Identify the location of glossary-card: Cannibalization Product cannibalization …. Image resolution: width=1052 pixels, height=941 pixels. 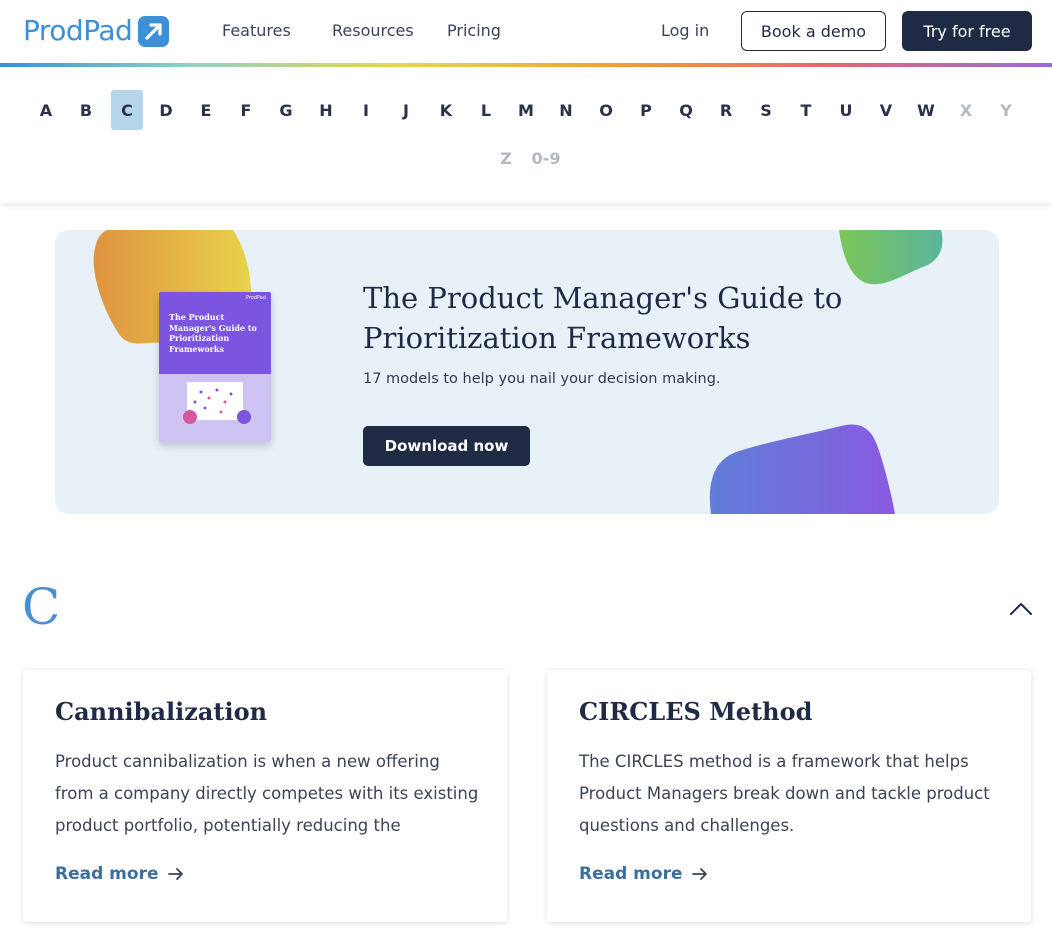
(265, 796).